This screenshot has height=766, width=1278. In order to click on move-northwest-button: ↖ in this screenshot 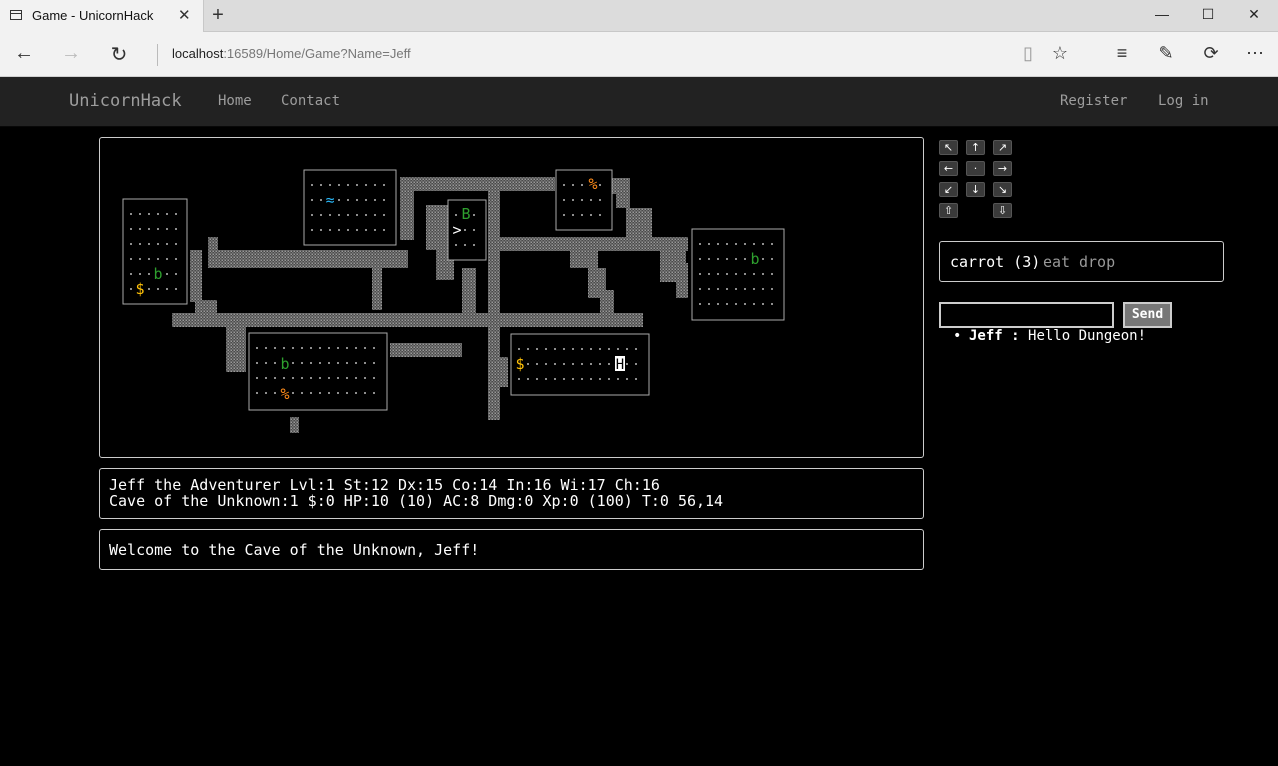, I will do `click(948, 147)`.